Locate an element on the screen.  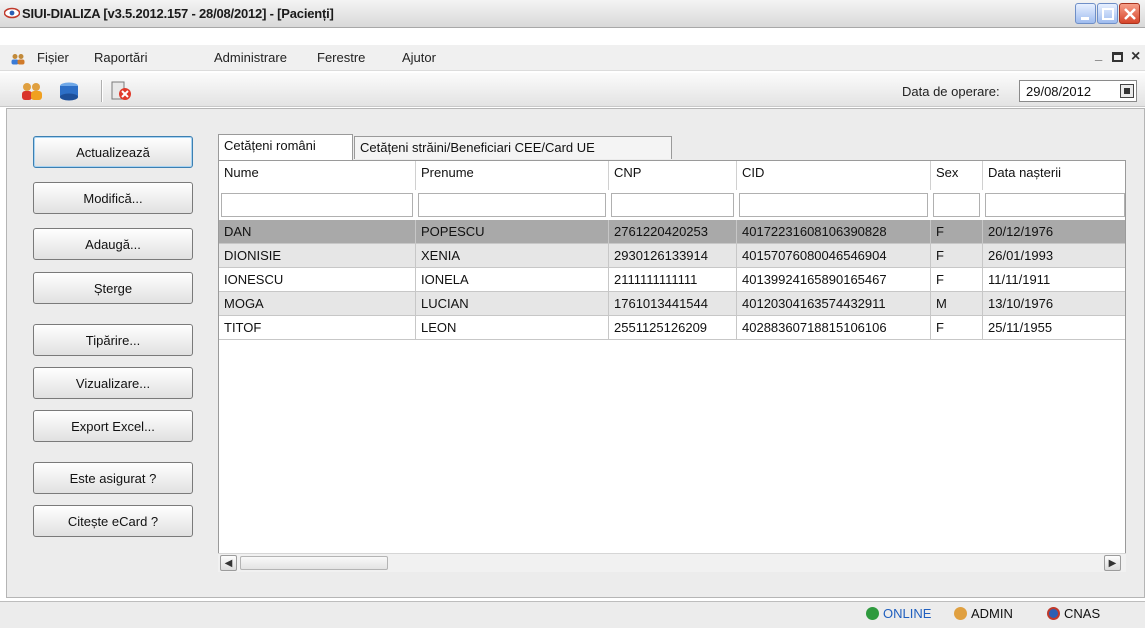
toolbar-separator is located at coordinates (102, 91).